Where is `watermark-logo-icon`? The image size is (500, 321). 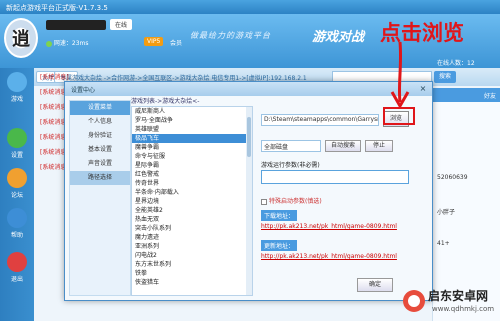
watermark-logo-icon is located at coordinates (414, 301).